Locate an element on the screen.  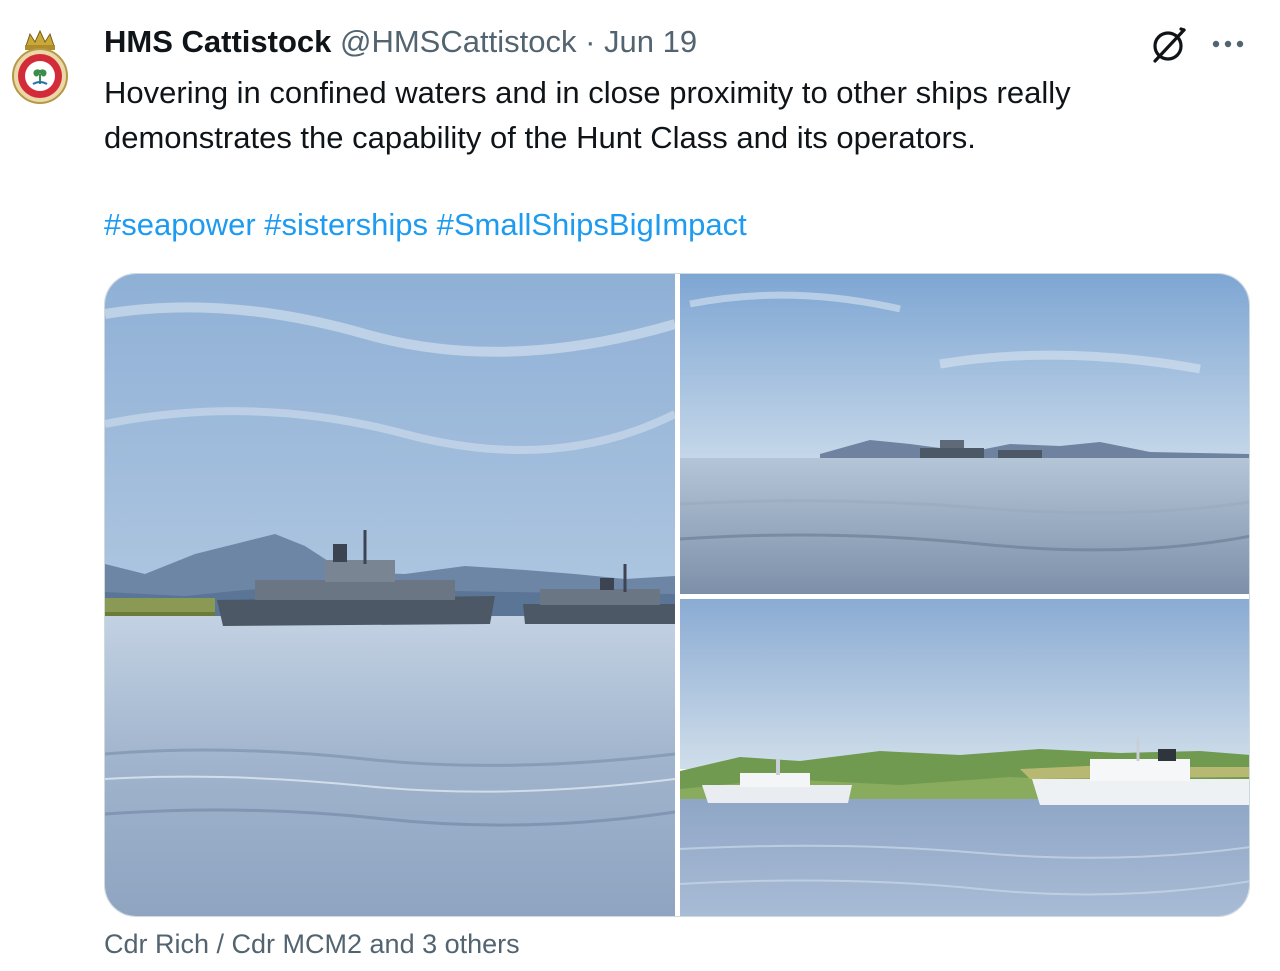
hashtag-smallshipsbigimpact: #SmallShipsBigImpact is located at coordinates (592, 224).